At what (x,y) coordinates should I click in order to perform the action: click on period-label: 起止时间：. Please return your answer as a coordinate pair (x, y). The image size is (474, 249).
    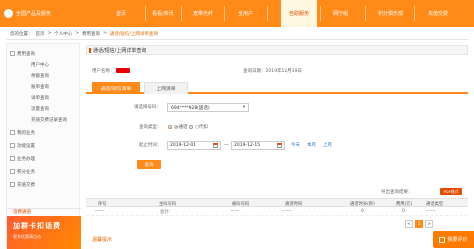
    Looking at the image, I should click on (150, 145).